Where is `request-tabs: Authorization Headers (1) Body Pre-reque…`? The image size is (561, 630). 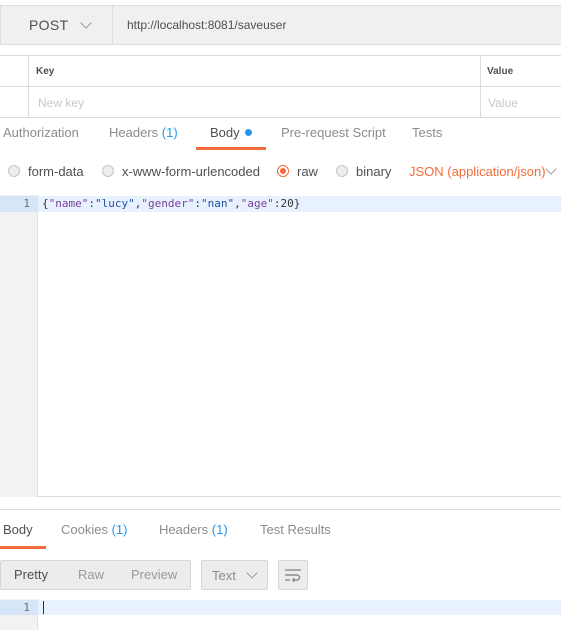
request-tabs: Authorization Headers (1) Body Pre-reque… is located at coordinates (280, 134).